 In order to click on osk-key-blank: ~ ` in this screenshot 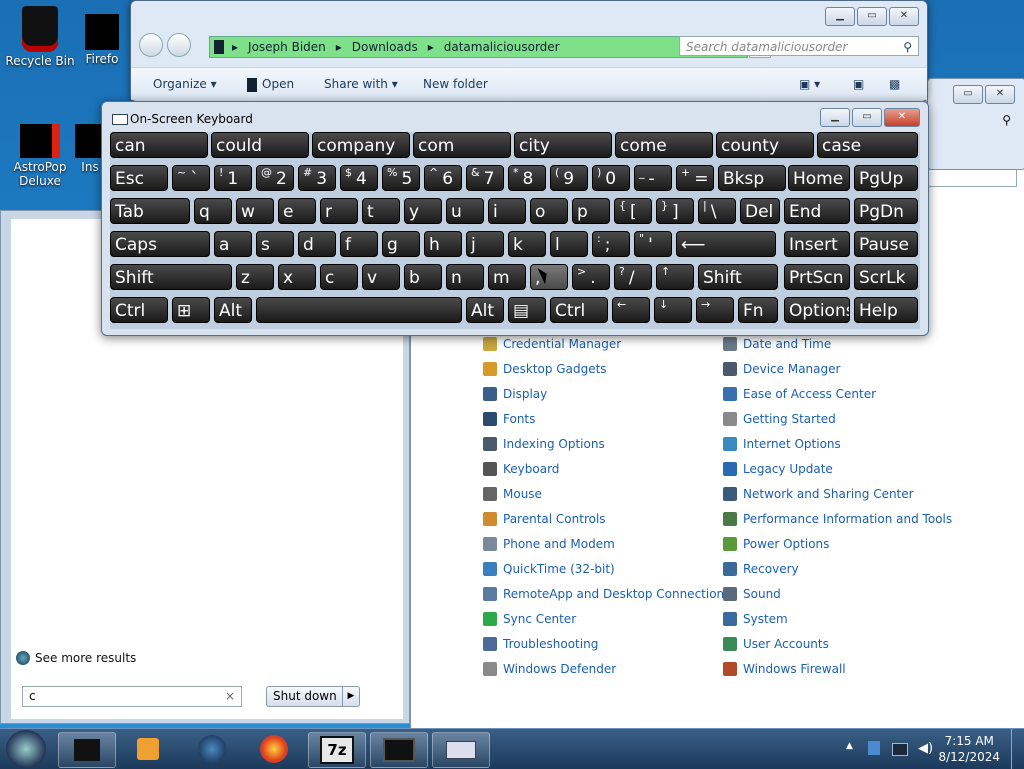, I will do `click(191, 178)`.